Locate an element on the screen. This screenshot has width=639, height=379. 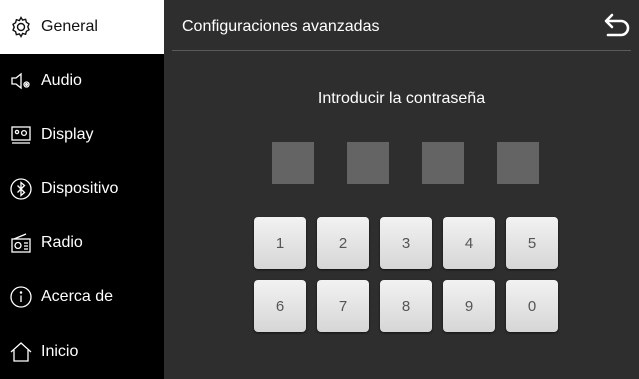
display-icon is located at coordinates (21, 135).